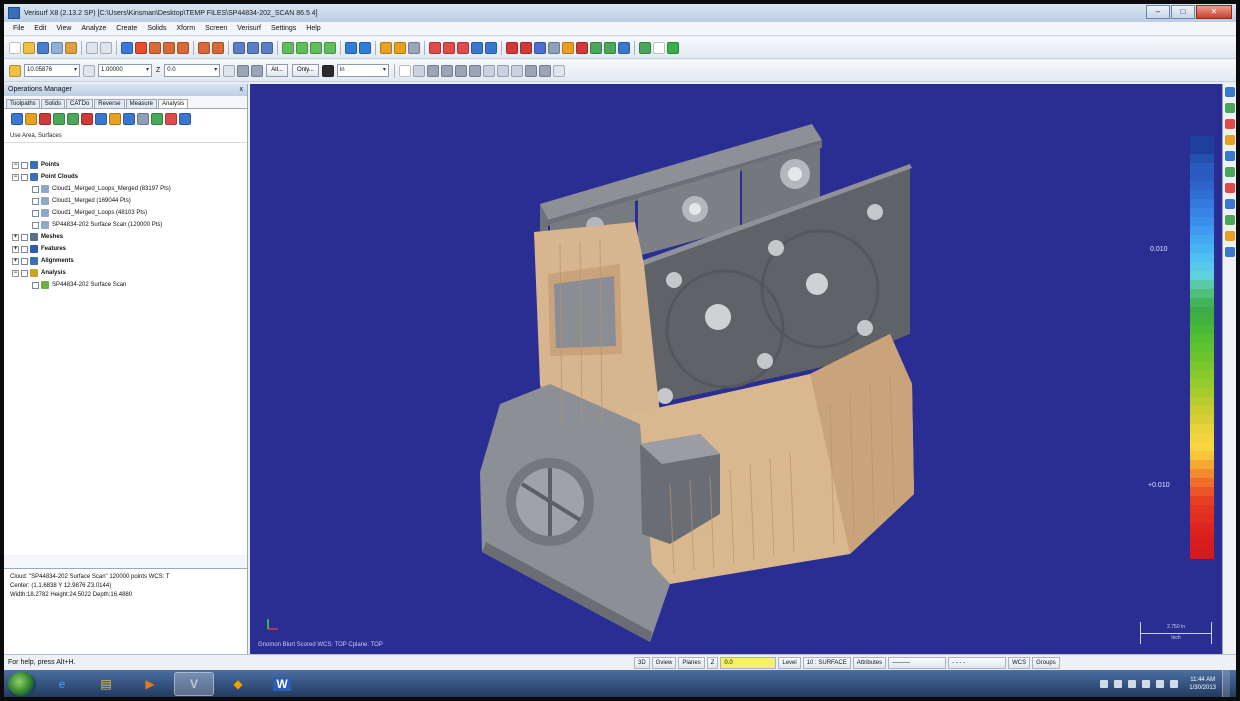 This screenshot has height=701, width=1240. I want to click on tab-analysis: Analysis, so click(173, 103).